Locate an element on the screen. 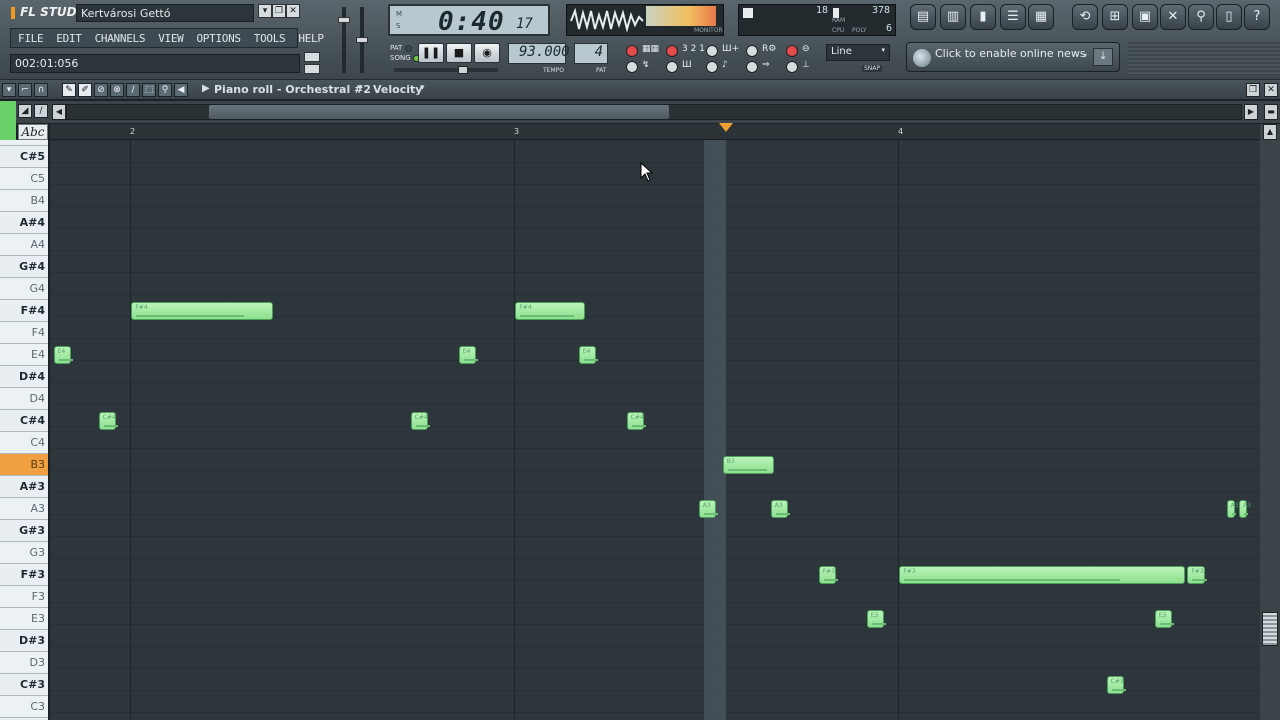 The image size is (1280, 720). menu-view: VIEW is located at coordinates (170, 38).